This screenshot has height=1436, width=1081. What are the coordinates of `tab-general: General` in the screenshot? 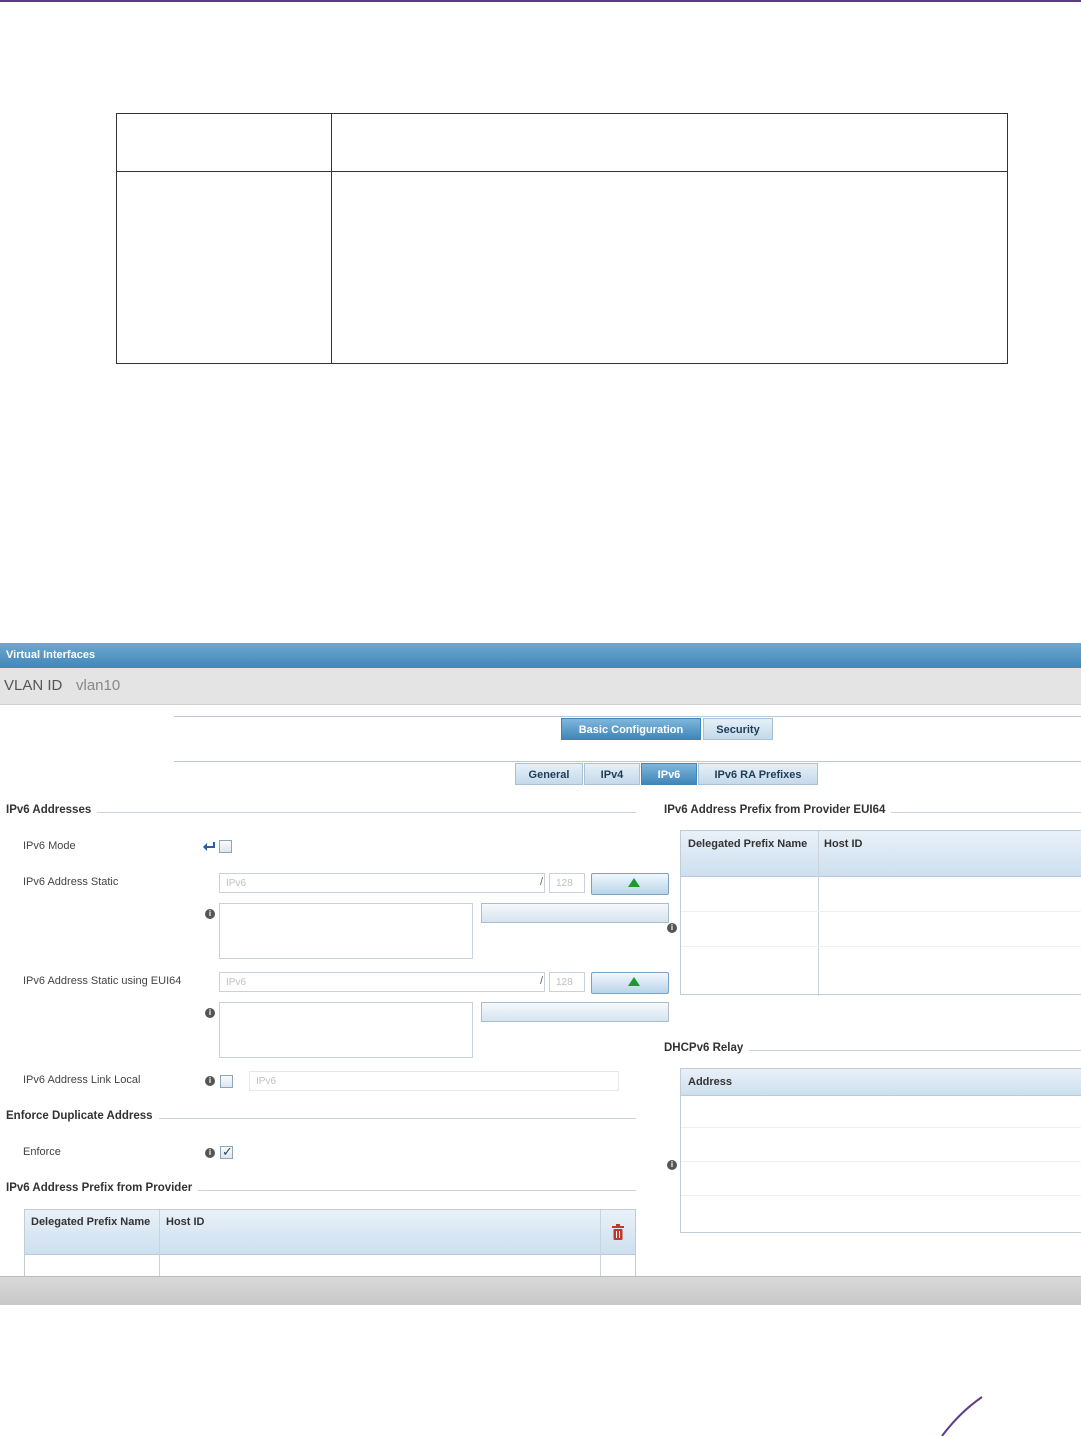 It's located at (549, 774).